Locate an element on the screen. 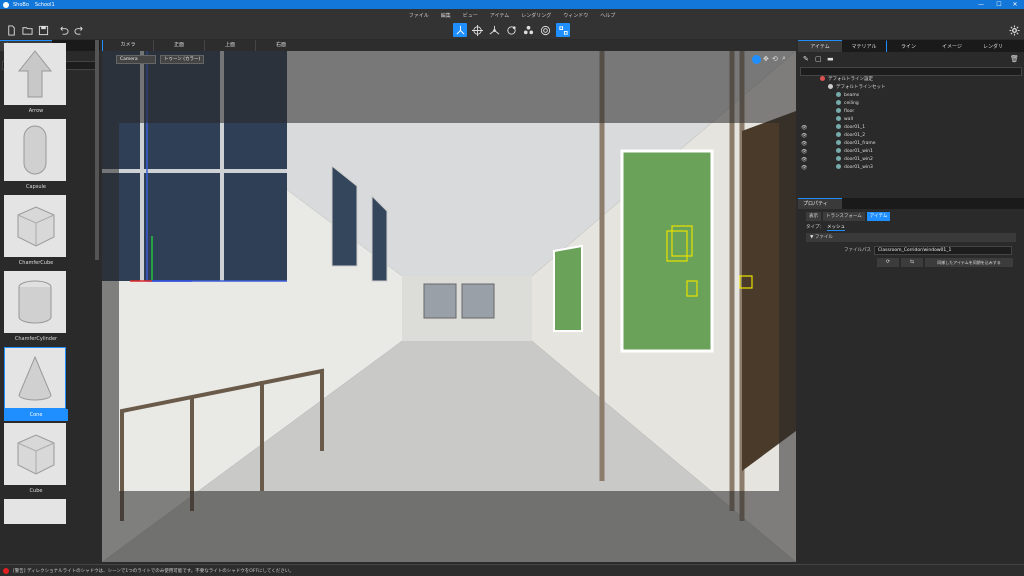  tree-node-label: door01_frame is located at coordinates (860, 143).